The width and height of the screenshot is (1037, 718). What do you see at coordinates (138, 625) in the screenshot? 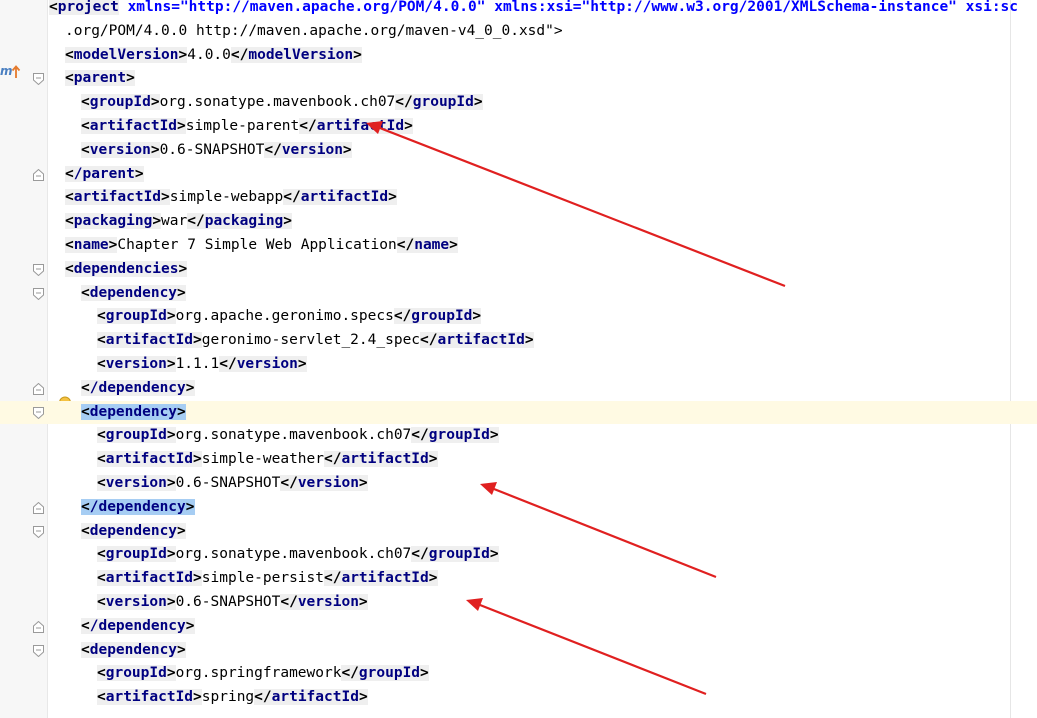
I see `xml-open-tag: </dependency>` at bounding box center [138, 625].